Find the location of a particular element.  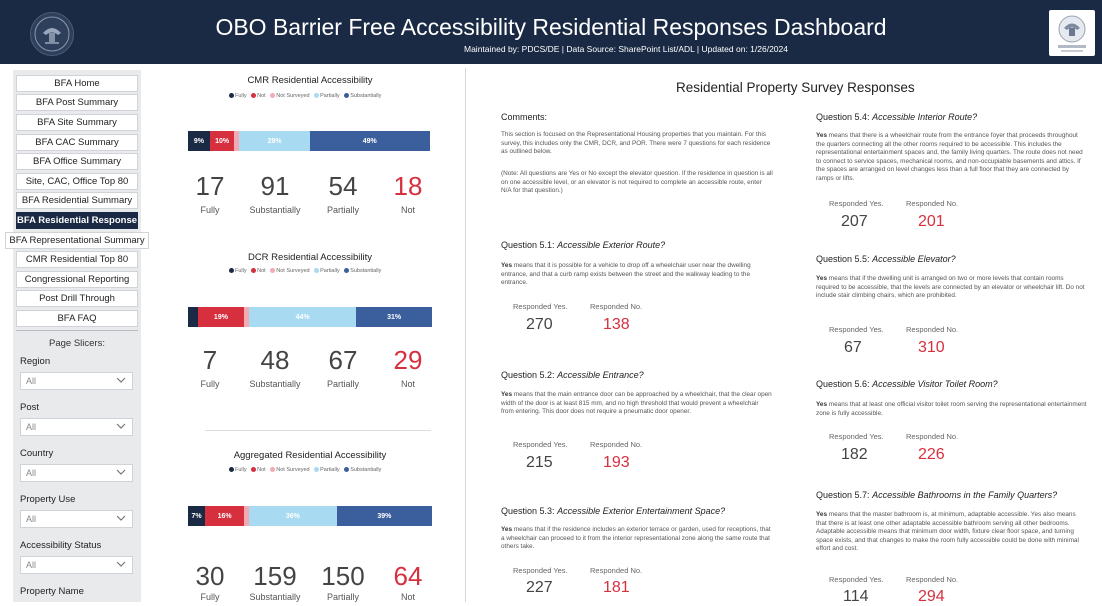

responded-no-value: 294 is located at coordinates (931, 596).